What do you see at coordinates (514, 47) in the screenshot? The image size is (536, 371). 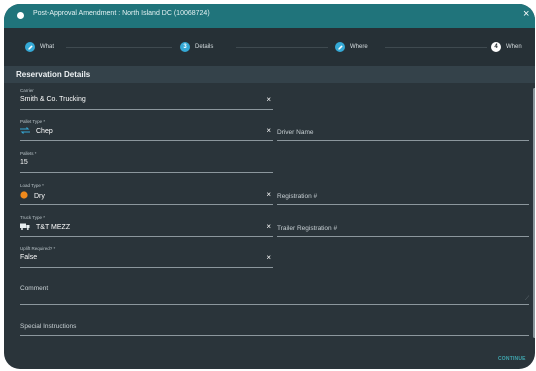 I see `step-label: When` at bounding box center [514, 47].